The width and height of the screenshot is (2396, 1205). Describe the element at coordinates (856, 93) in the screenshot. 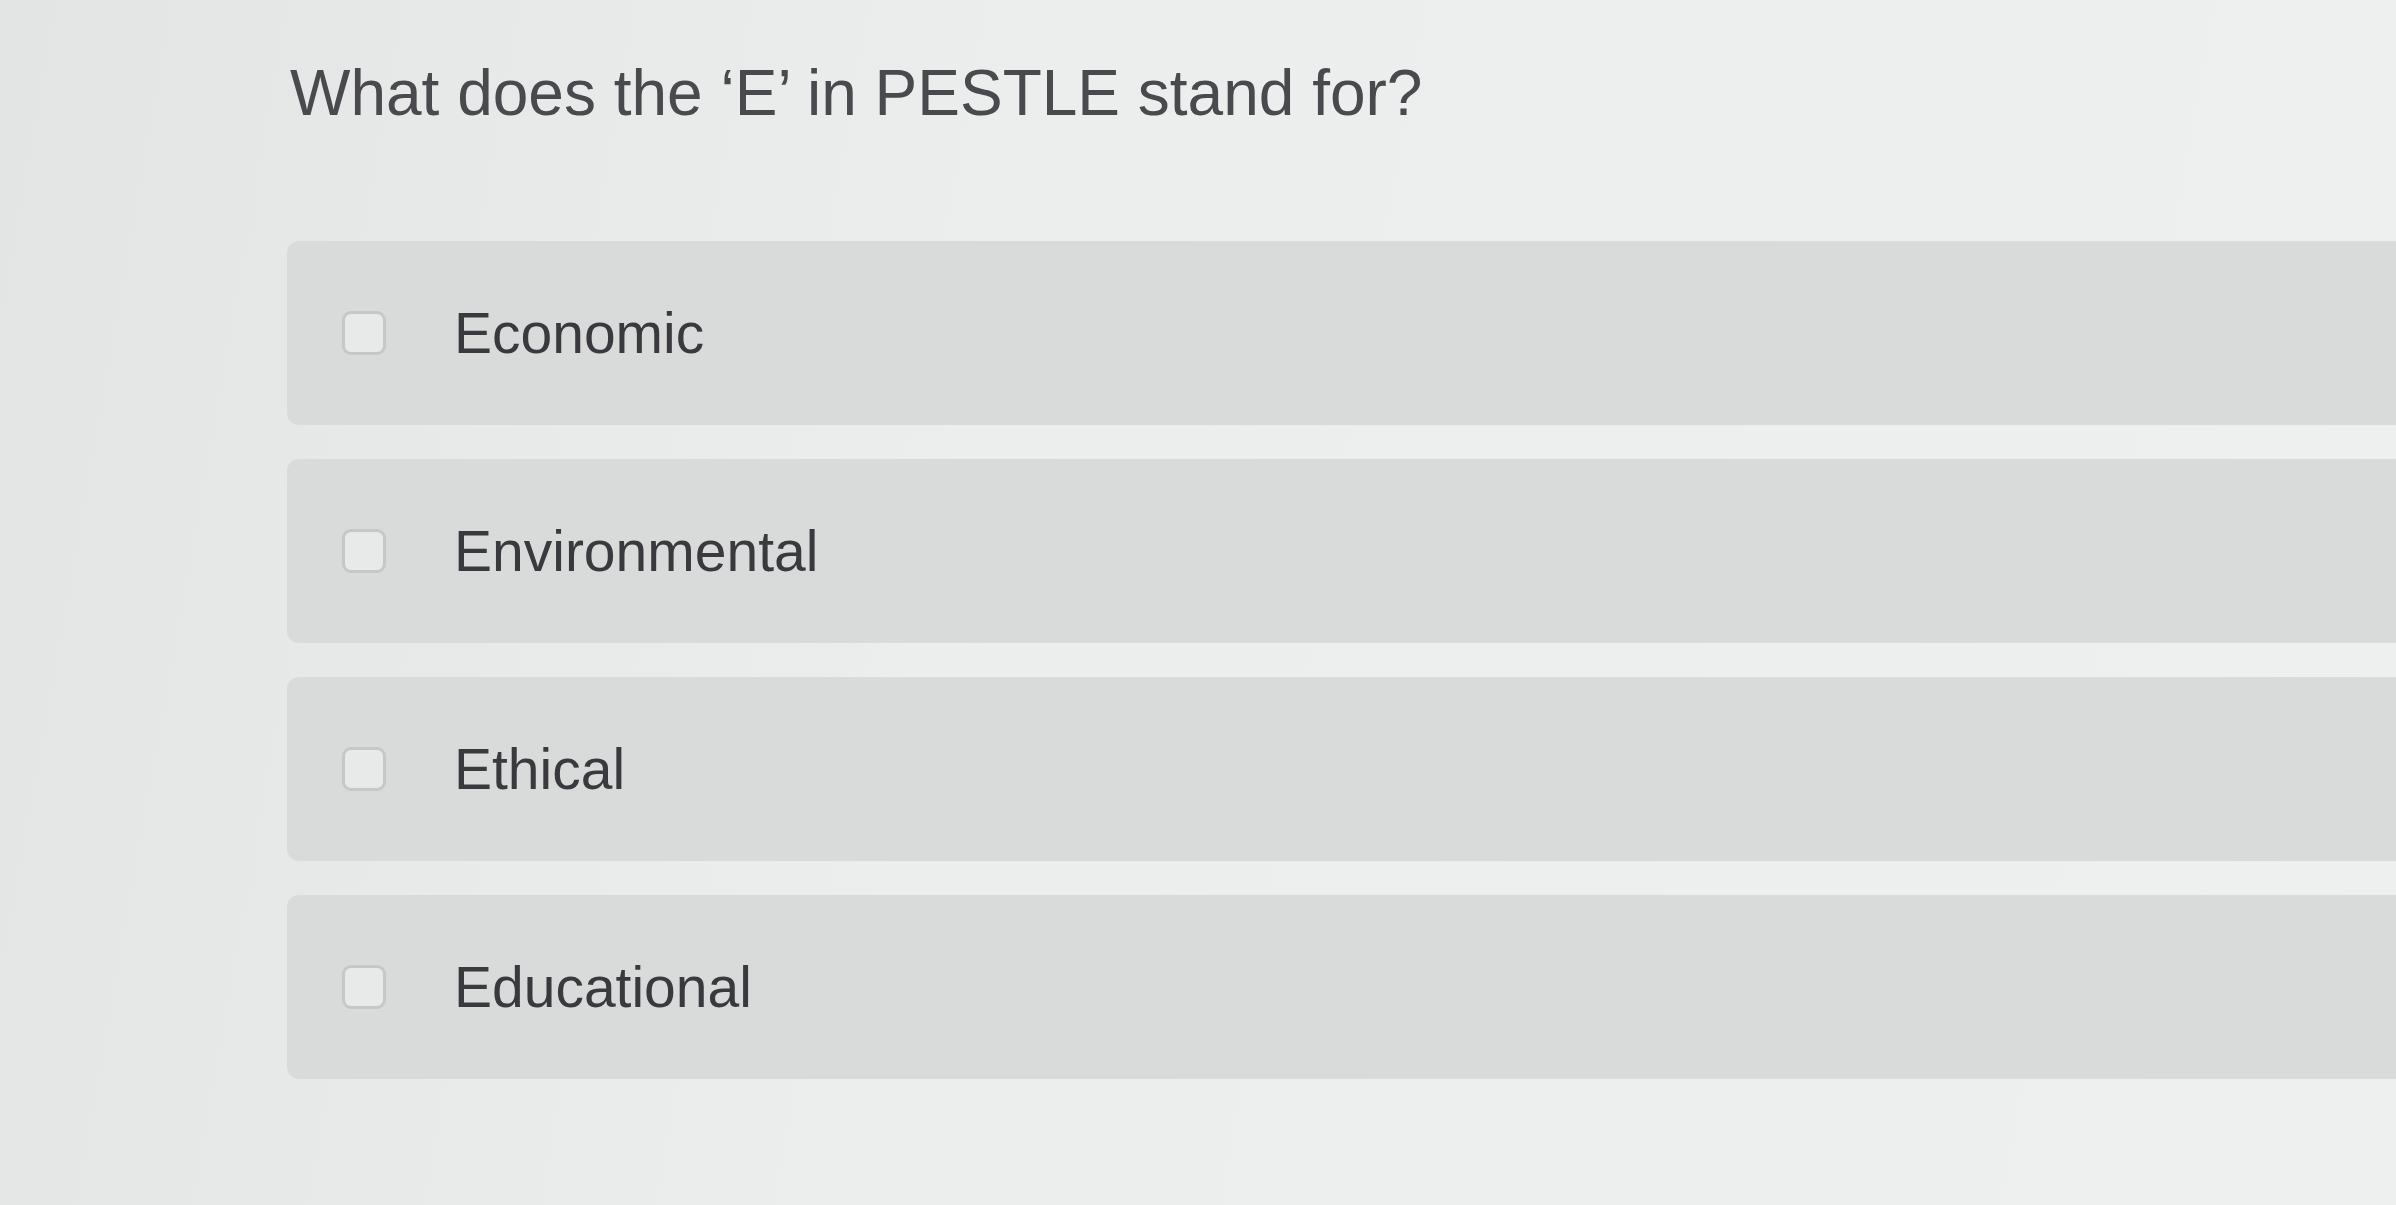

I see `question-text: What does the ‘E’ in PESTLE stand for?` at that location.